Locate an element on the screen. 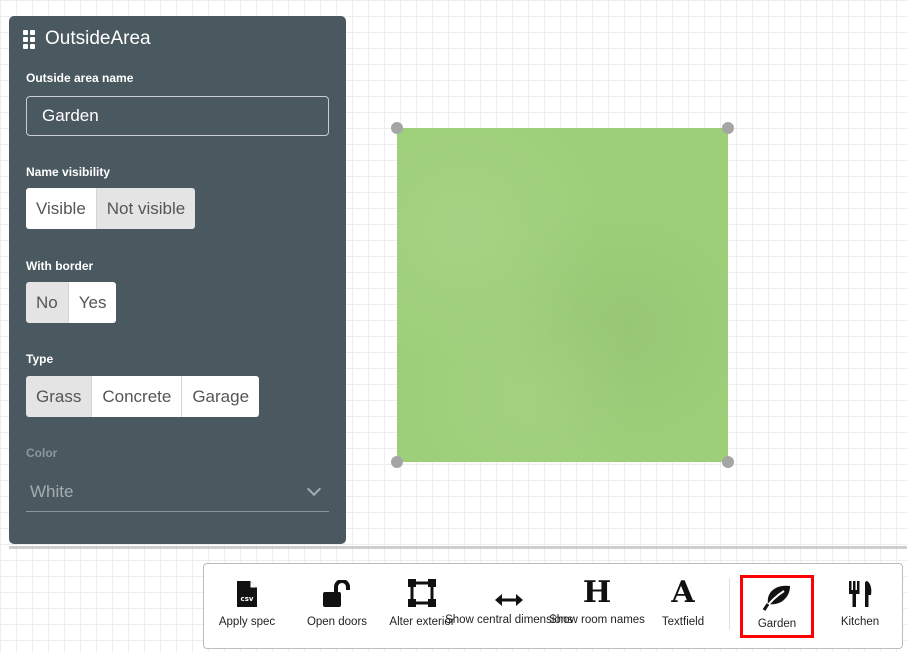 Image resolution: width=907 pixels, height=652 pixels. resize-square-icon is located at coordinates (422, 588).